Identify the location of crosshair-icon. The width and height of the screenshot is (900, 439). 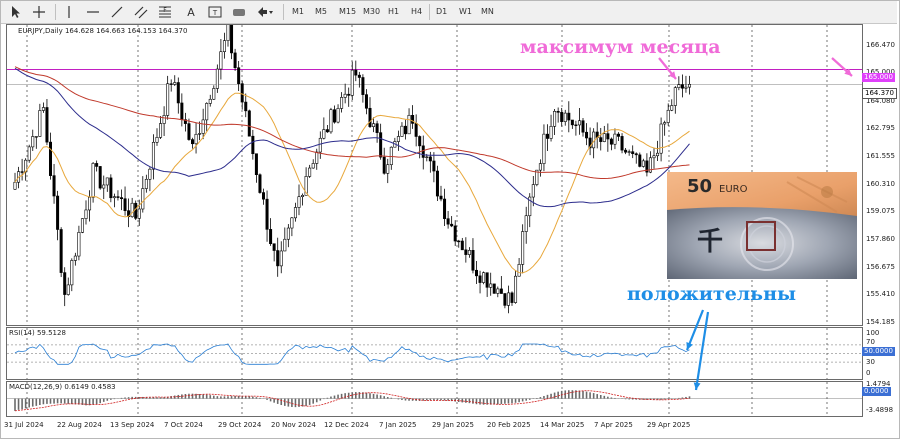
(39, 12).